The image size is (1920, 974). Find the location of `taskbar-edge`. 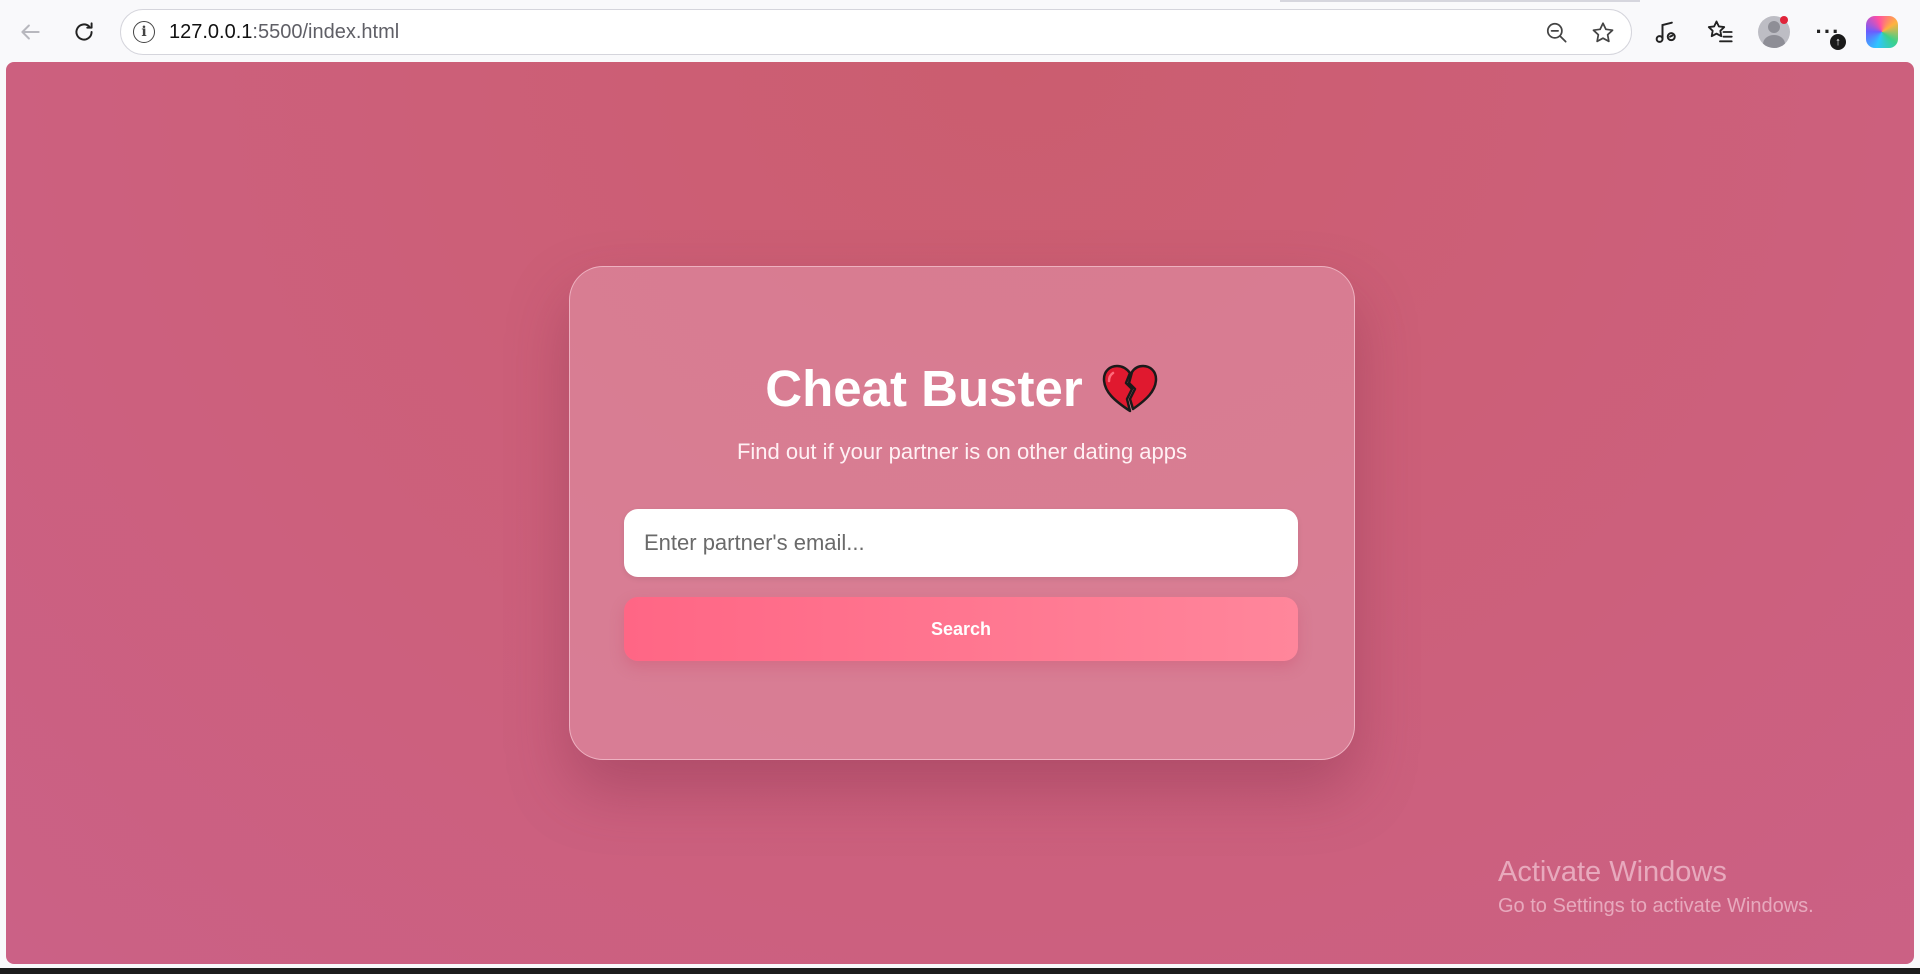

taskbar-edge is located at coordinates (960, 971).